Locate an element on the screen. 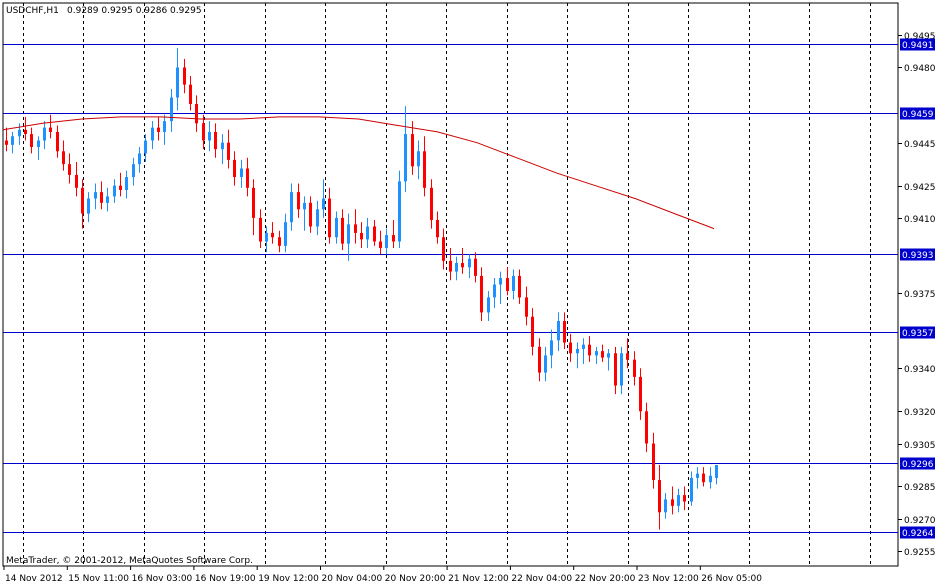 The height and width of the screenshot is (586, 936). price-tag-label: 0.9491 is located at coordinates (918, 46).